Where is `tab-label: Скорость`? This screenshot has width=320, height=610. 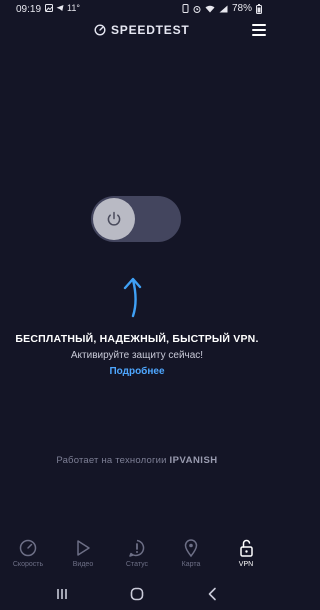
tab-label: Скорость is located at coordinates (28, 564).